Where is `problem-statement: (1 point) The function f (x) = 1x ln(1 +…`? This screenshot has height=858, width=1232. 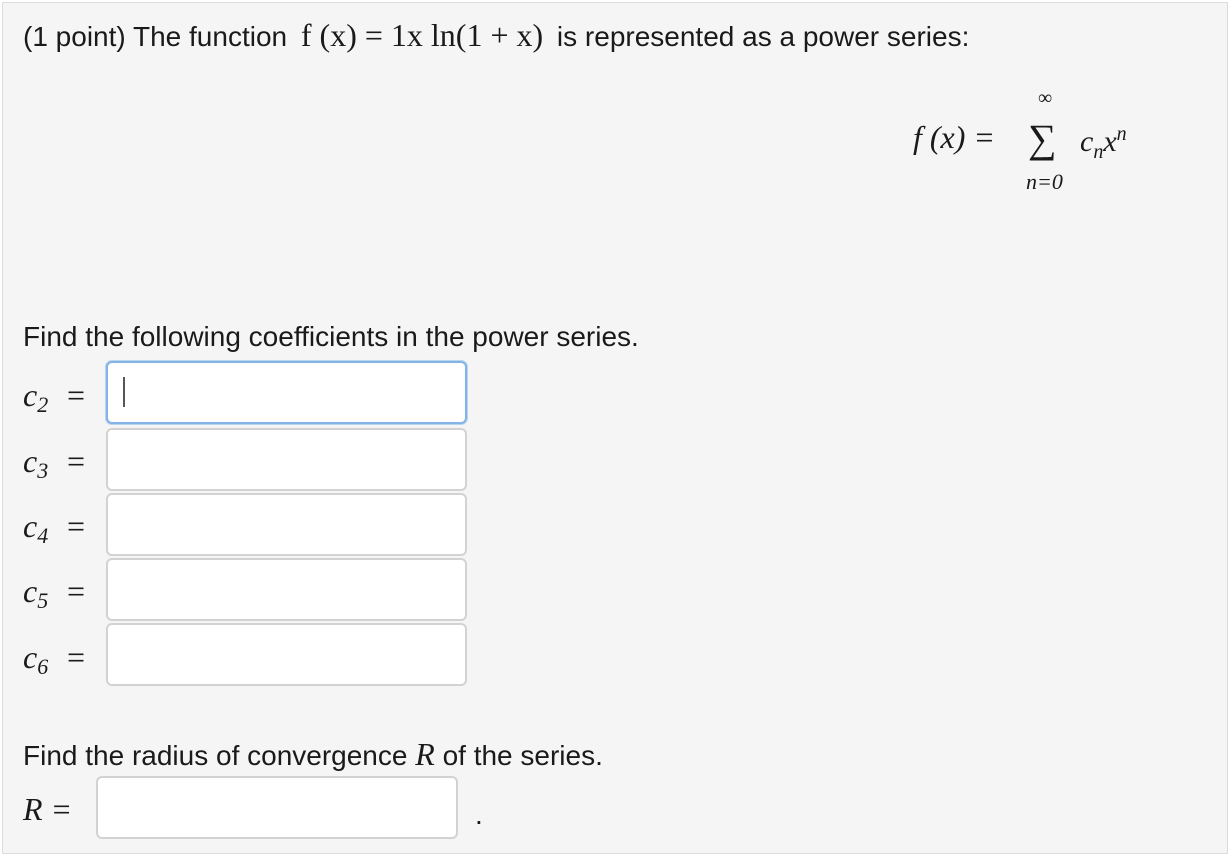 problem-statement: (1 point) The function f (x) = 1x ln(1 +… is located at coordinates (496, 35).